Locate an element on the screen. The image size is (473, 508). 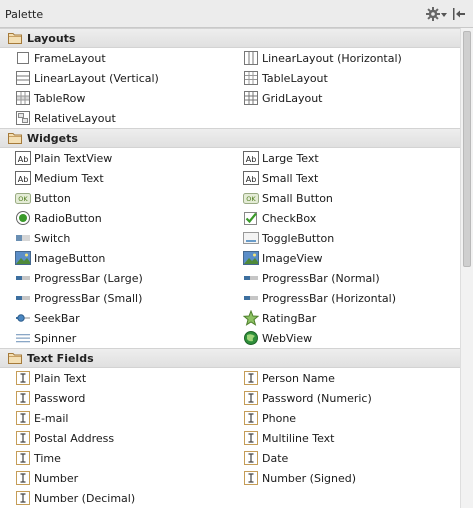
palette-item-switch: Switch is located at coordinates (129, 238).